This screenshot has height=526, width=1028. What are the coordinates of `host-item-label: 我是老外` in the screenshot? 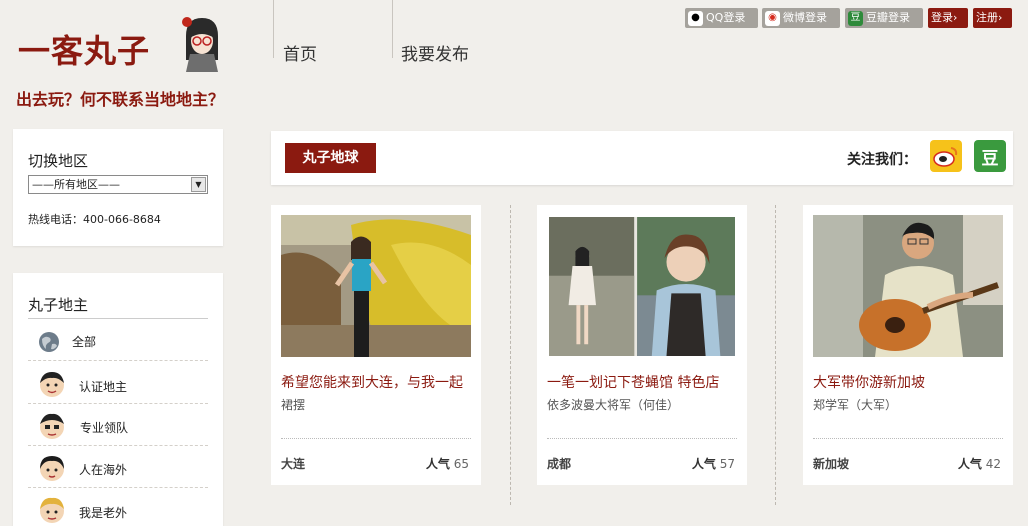 It's located at (103, 513).